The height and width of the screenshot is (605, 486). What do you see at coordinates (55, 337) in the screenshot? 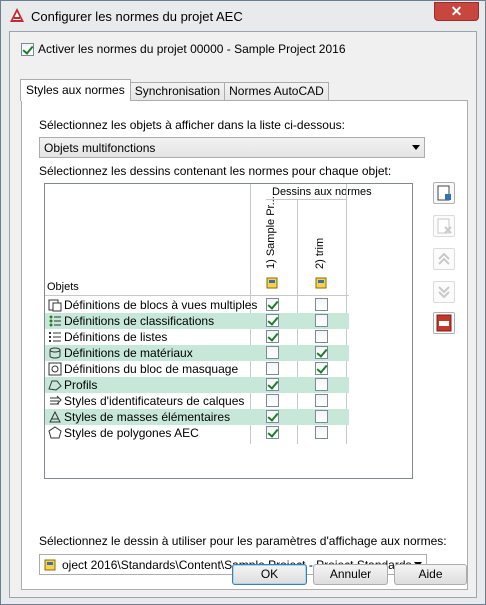
I see `list-icon` at bounding box center [55, 337].